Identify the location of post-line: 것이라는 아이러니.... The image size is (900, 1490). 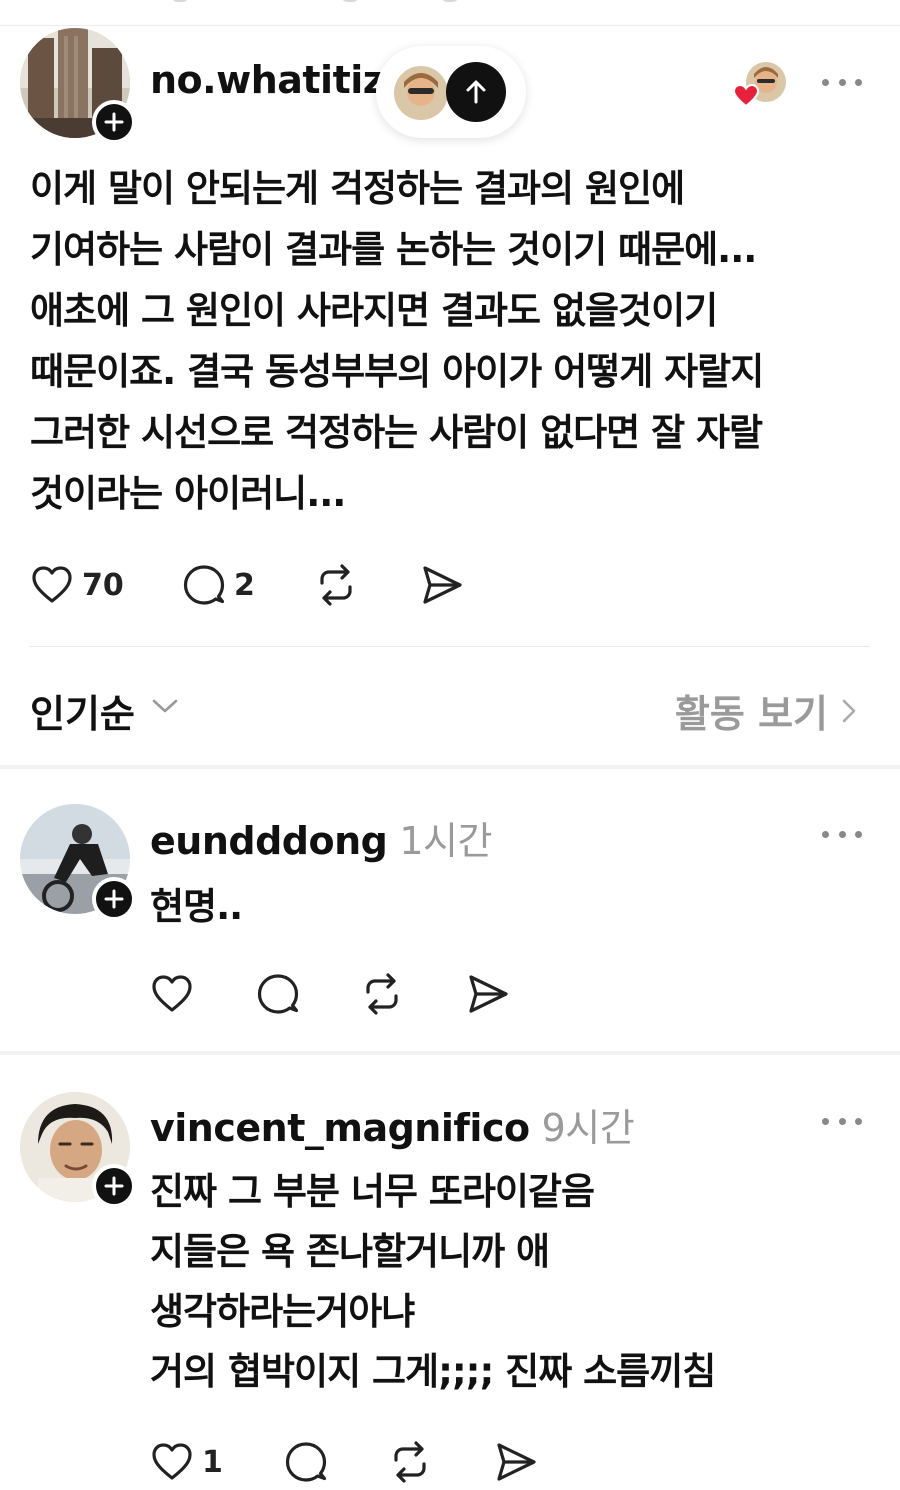
(188, 493).